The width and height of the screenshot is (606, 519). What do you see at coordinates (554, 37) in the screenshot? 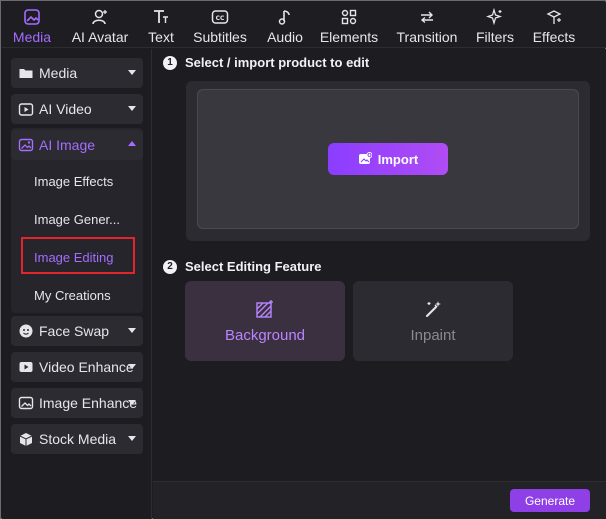
I see `tab-effects-label: Effects` at bounding box center [554, 37].